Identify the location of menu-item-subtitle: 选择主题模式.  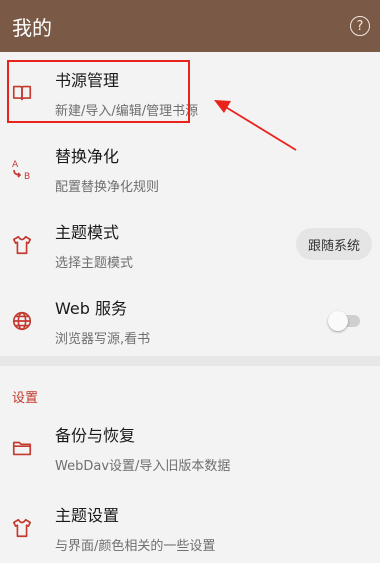
(94, 263).